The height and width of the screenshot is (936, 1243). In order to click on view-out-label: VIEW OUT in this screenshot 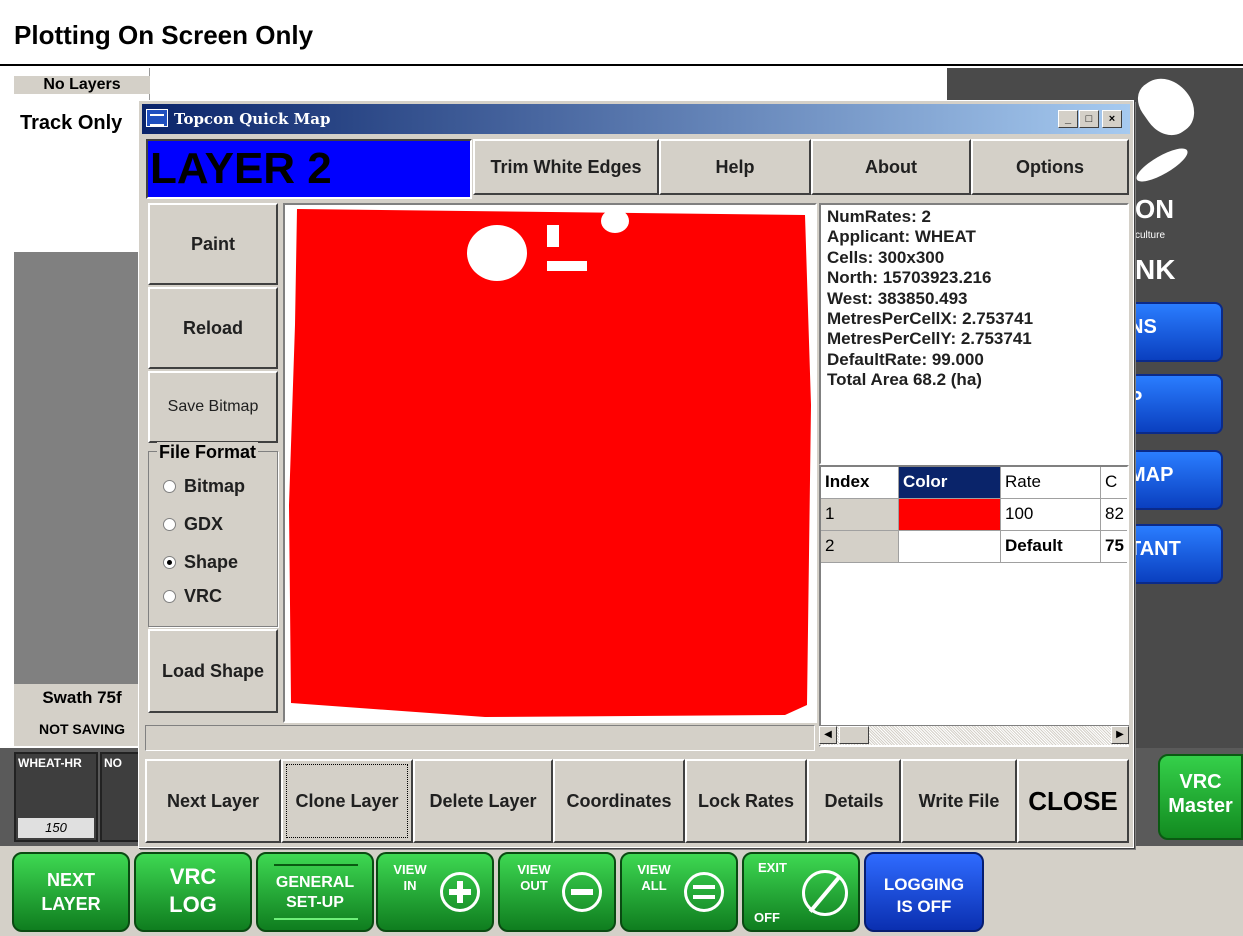, I will do `click(534, 877)`.